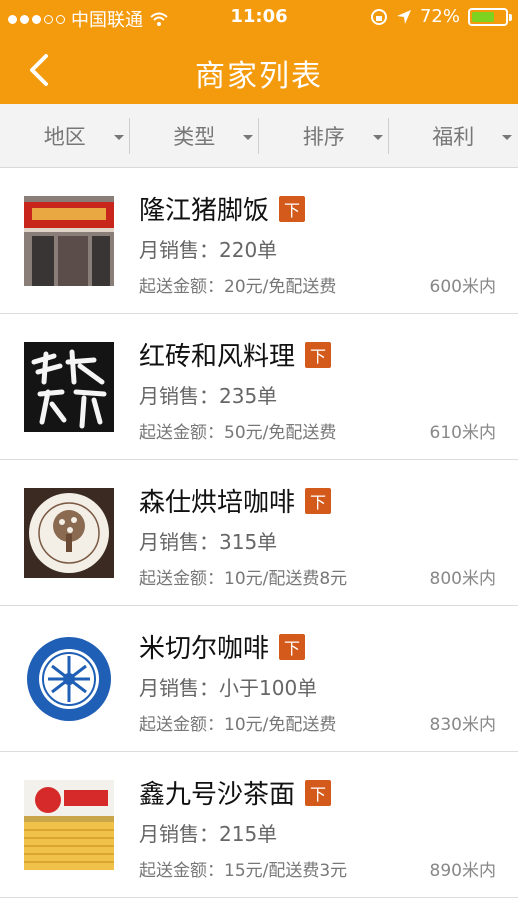  What do you see at coordinates (238, 725) in the screenshot?
I see `minimum-order: 起送金额：10元/免配送费` at bounding box center [238, 725].